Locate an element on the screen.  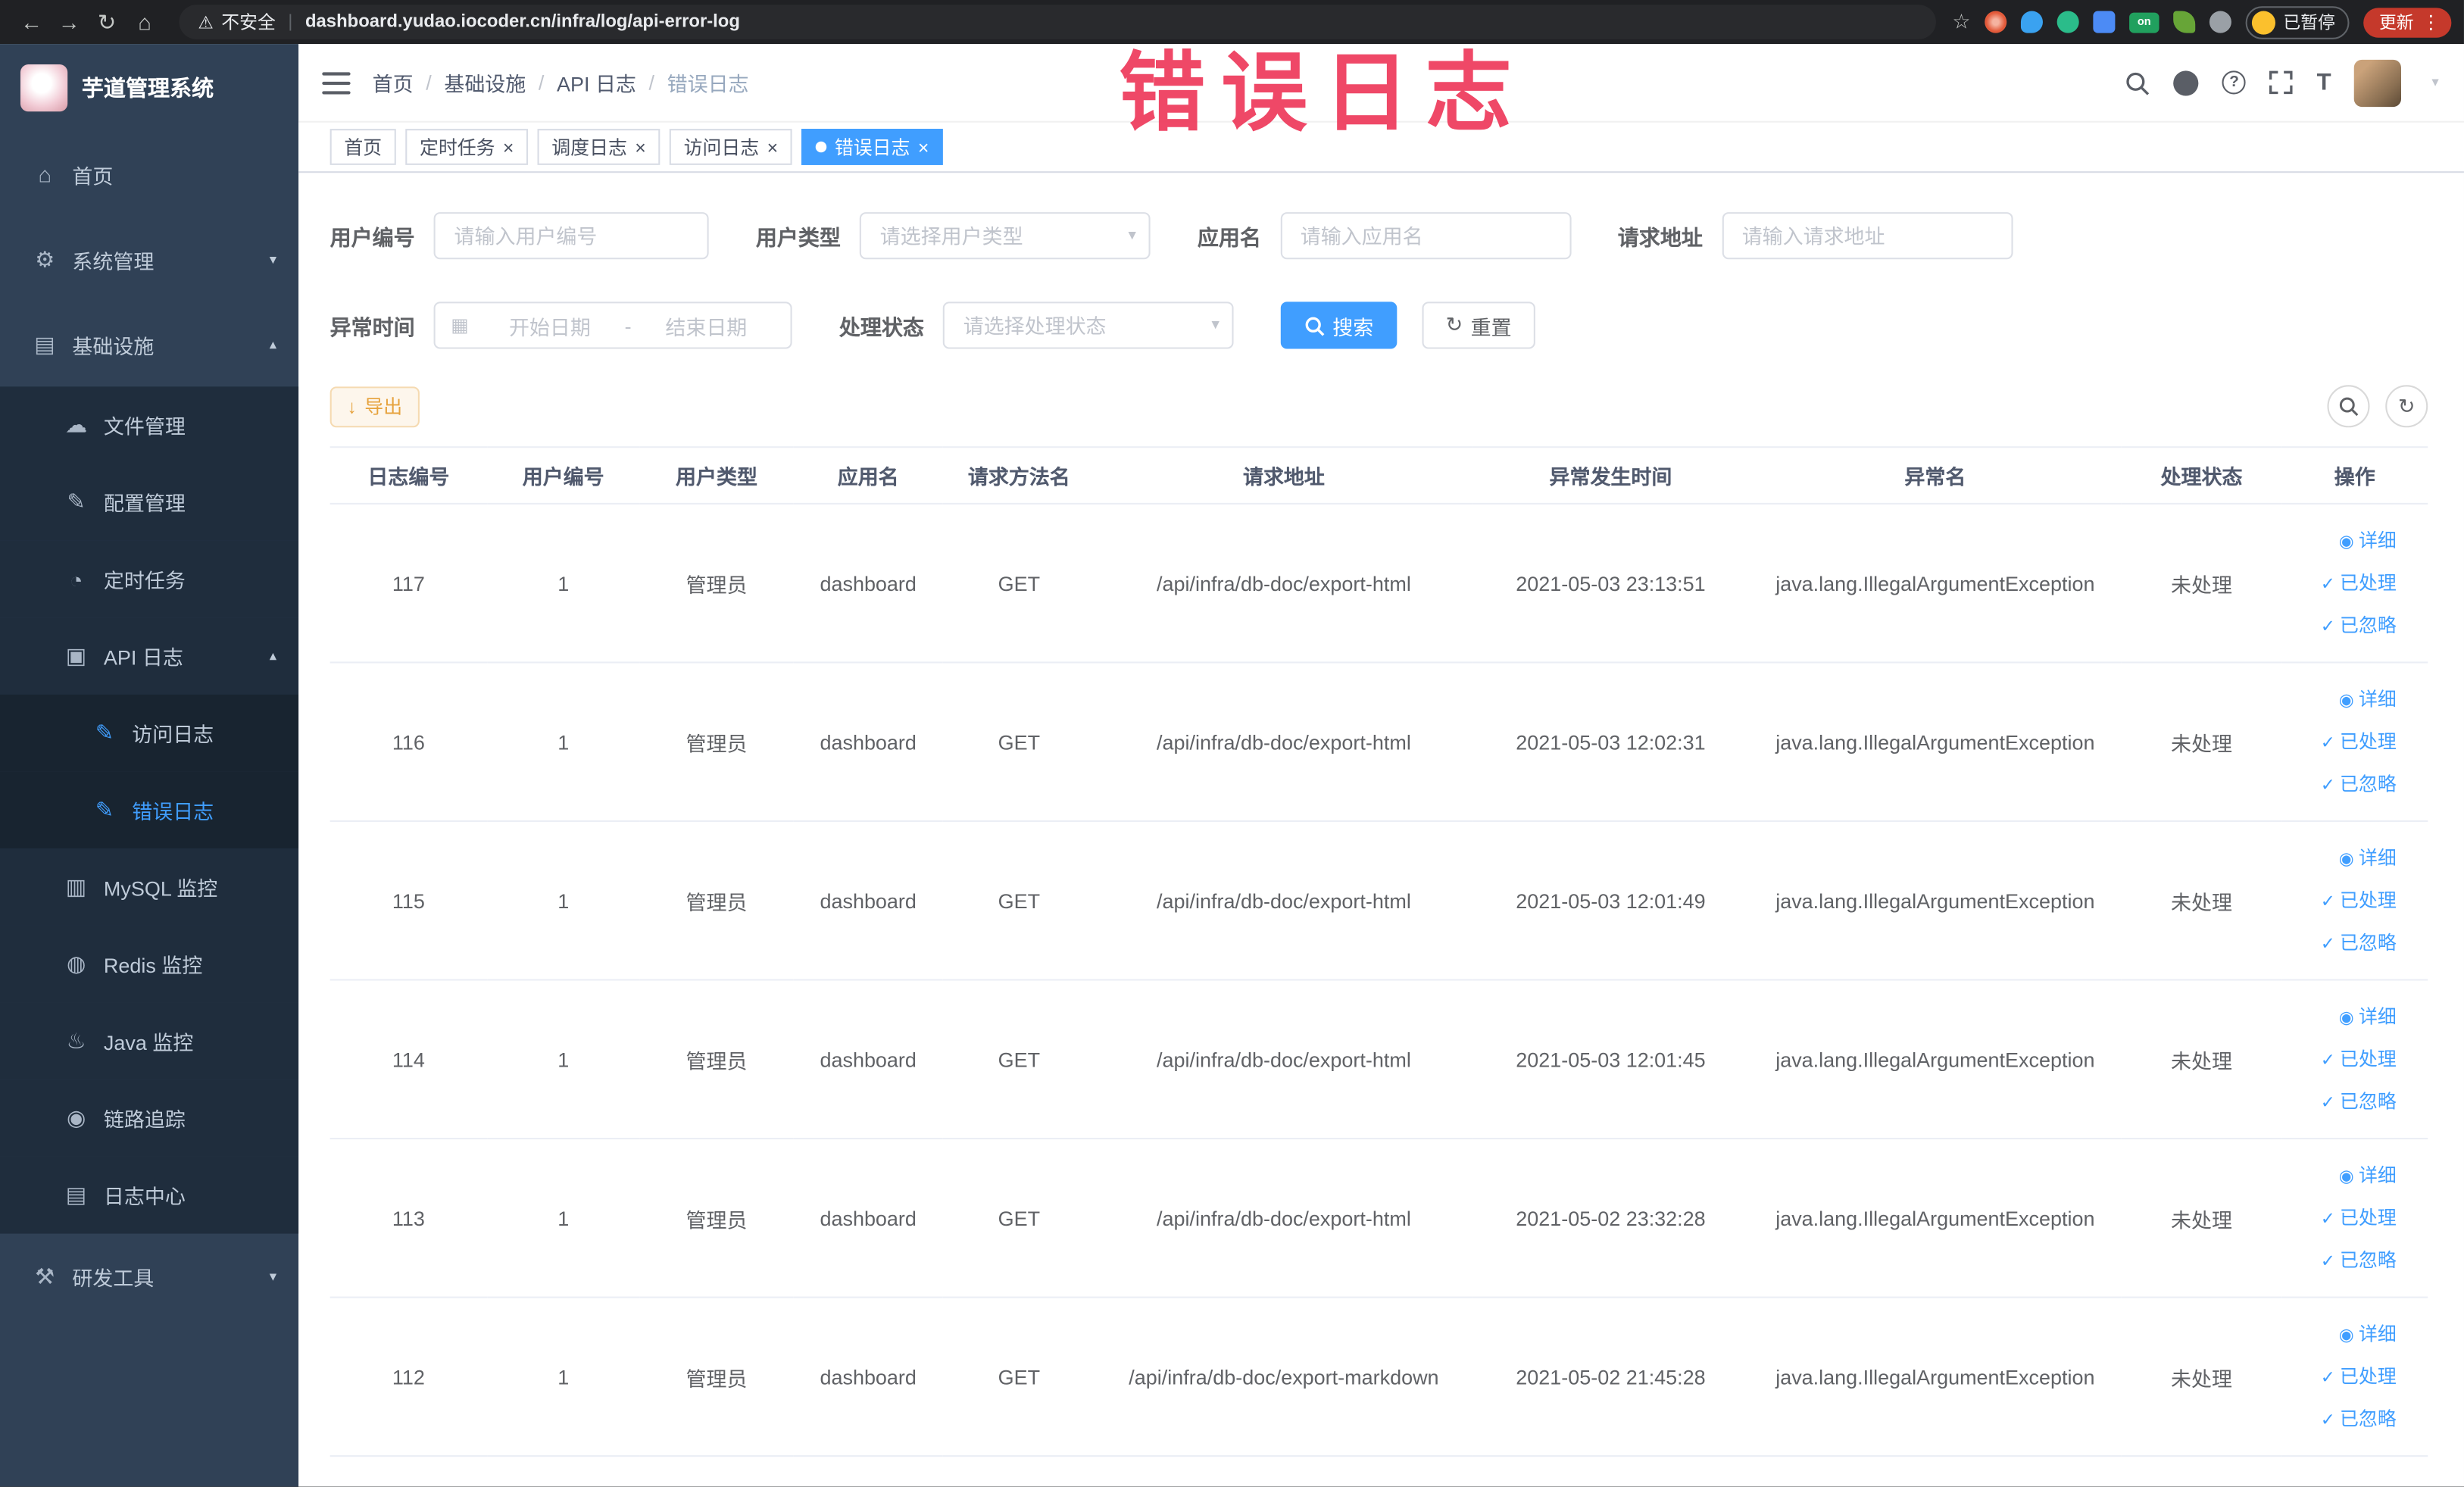
extension-leaf-icon is located at coordinates (2184, 22).